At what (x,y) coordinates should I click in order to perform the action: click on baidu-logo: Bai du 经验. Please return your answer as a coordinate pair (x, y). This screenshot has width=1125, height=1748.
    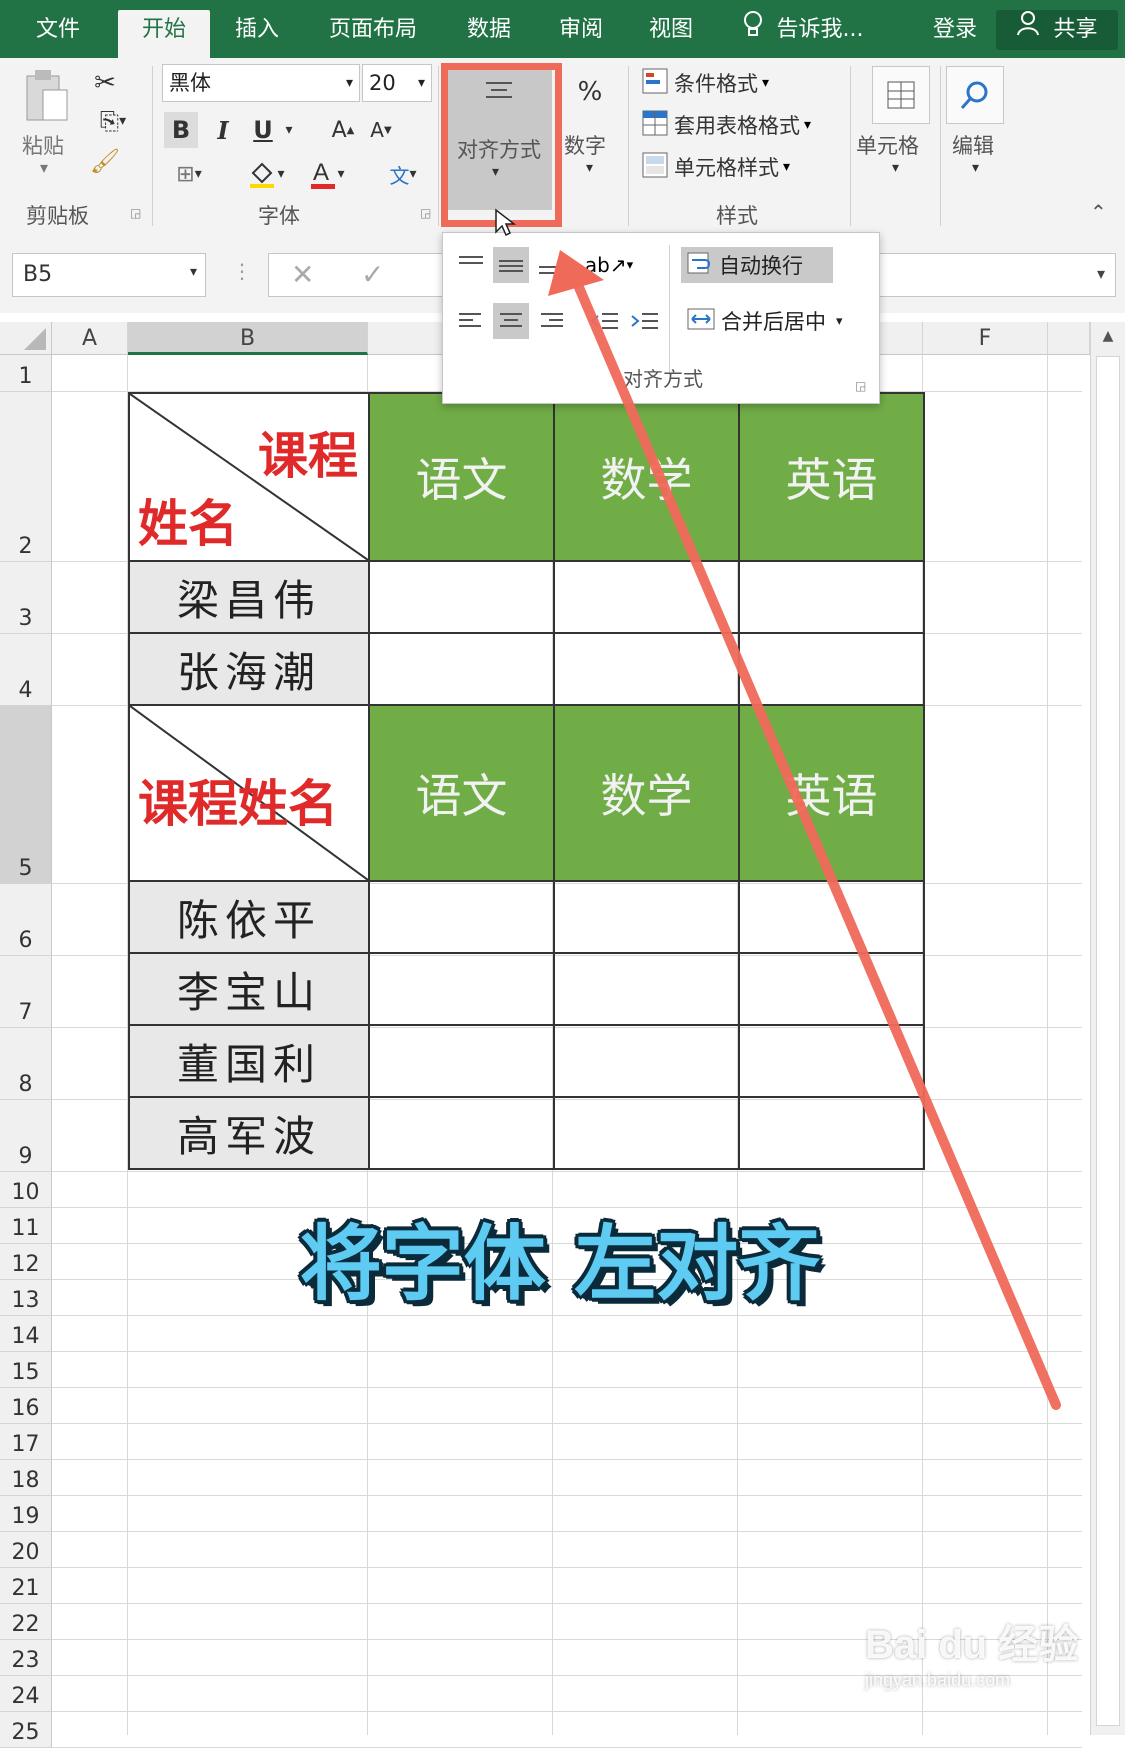
    Looking at the image, I should click on (972, 1645).